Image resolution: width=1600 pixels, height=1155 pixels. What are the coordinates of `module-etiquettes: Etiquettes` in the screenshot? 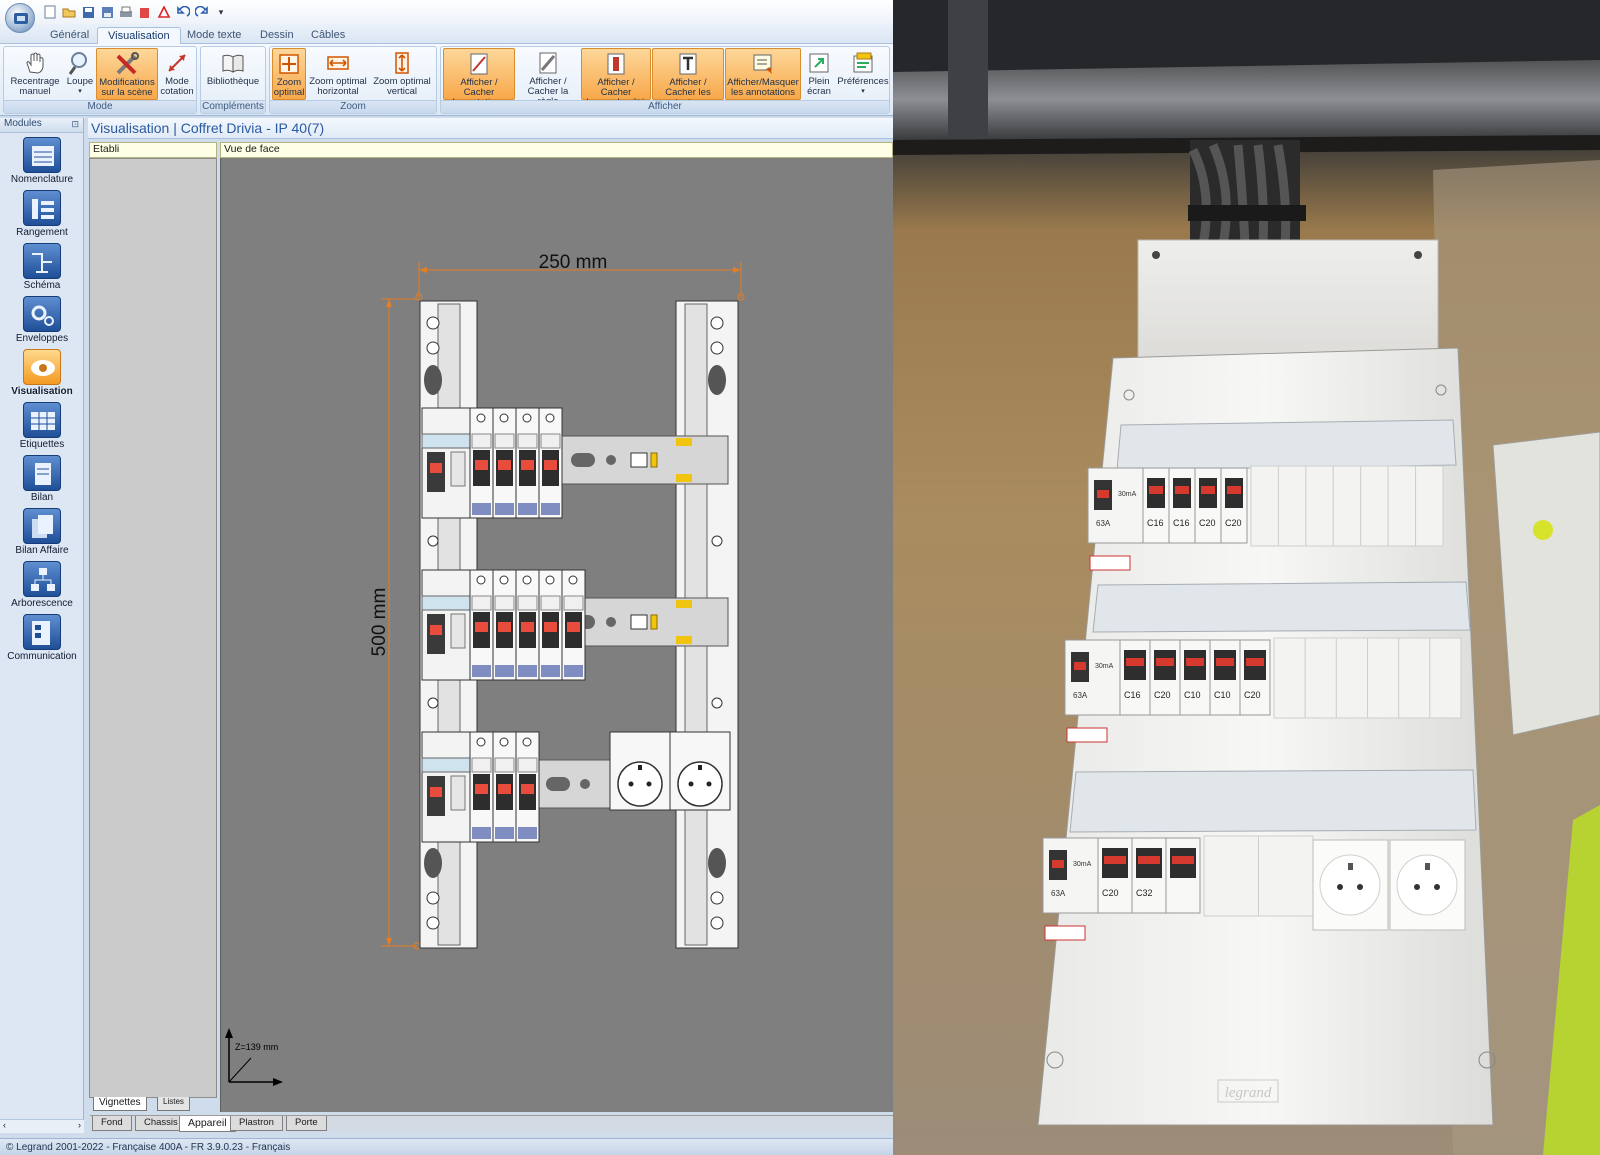 It's located at (42, 428).